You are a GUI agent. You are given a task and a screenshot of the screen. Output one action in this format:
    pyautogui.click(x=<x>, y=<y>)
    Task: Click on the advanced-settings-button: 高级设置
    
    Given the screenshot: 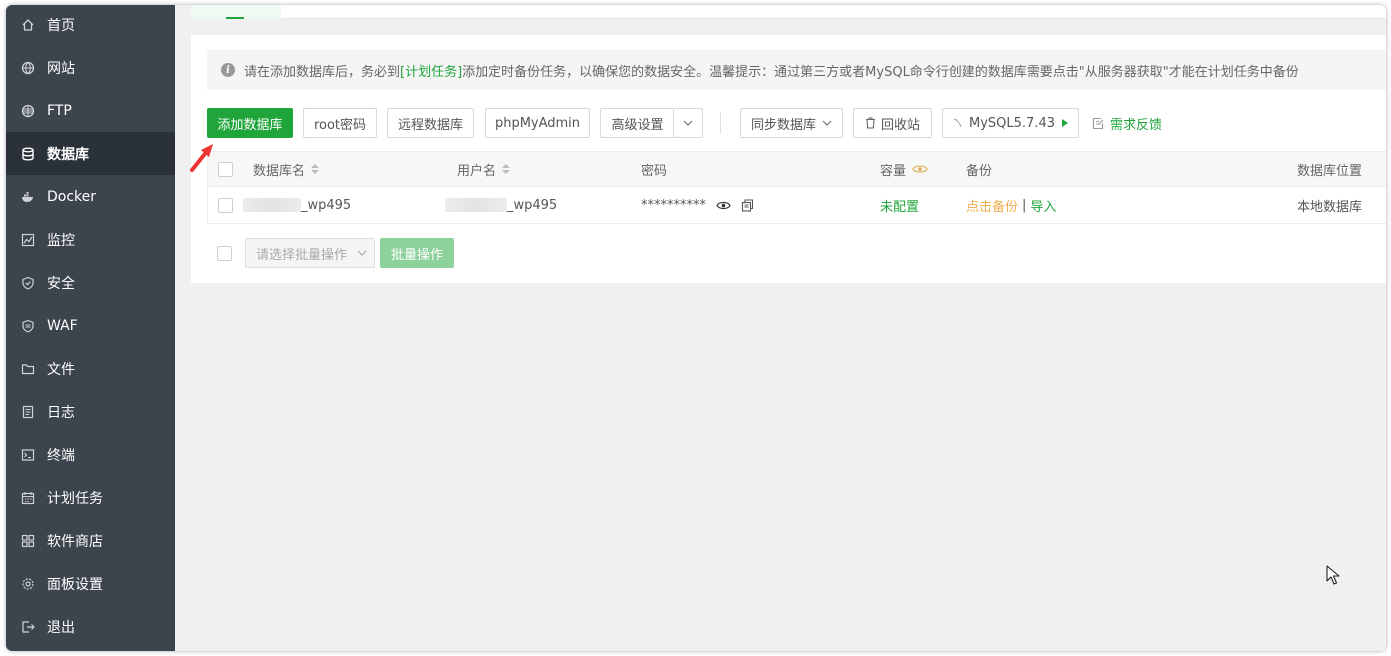 What is the action you would take?
    pyautogui.click(x=637, y=123)
    